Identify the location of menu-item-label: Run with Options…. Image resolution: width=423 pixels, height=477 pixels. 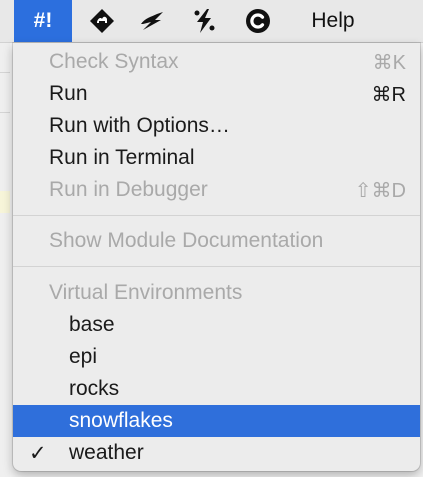
(139, 125).